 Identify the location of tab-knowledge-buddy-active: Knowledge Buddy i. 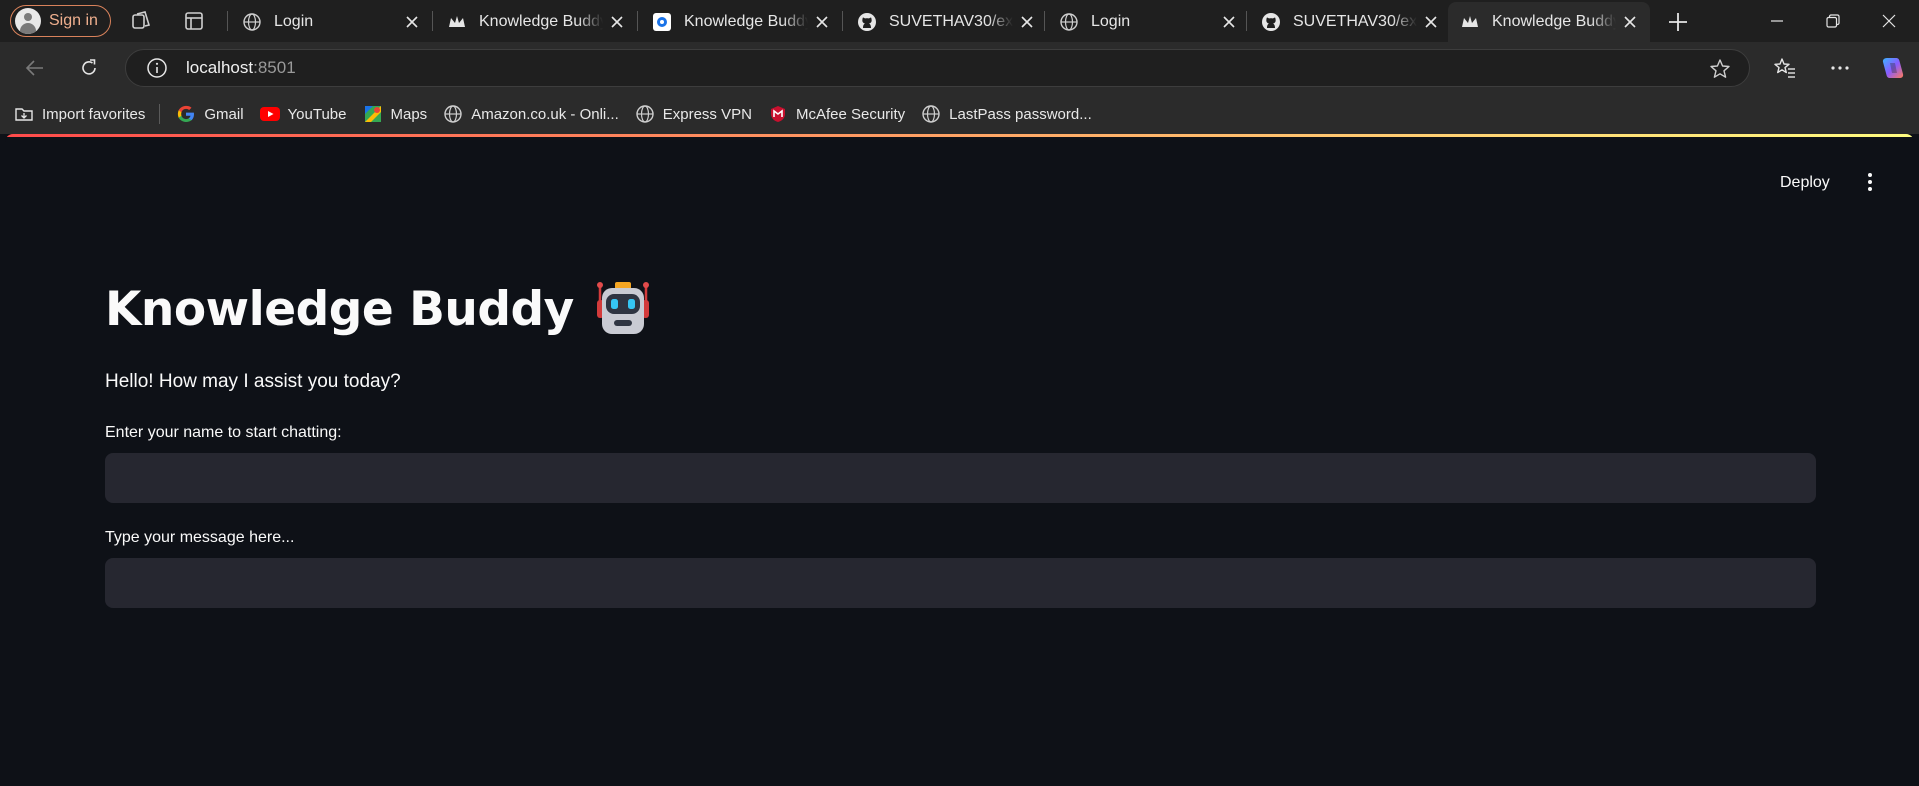
(1549, 22).